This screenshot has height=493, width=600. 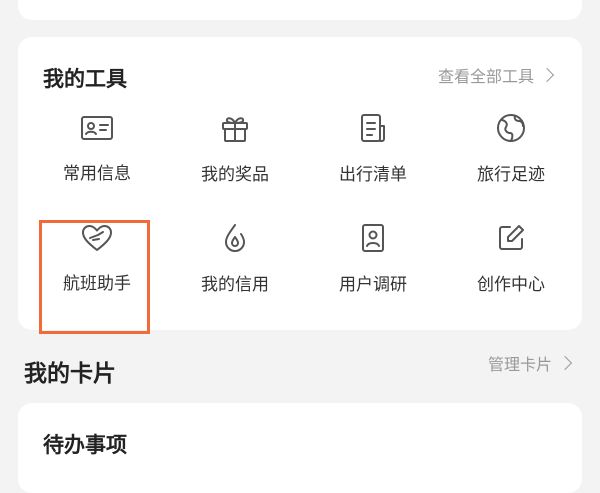 What do you see at coordinates (235, 238) in the screenshot?
I see `droplet-icon` at bounding box center [235, 238].